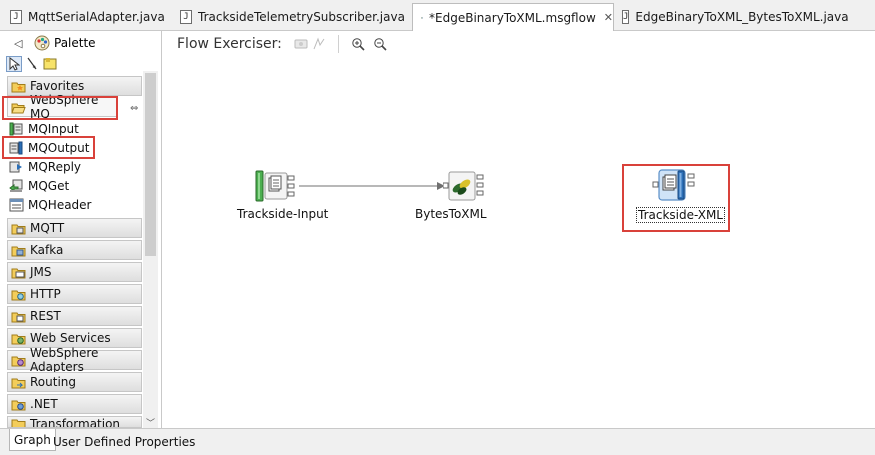  I want to click on zoom-in-icon, so click(358, 44).